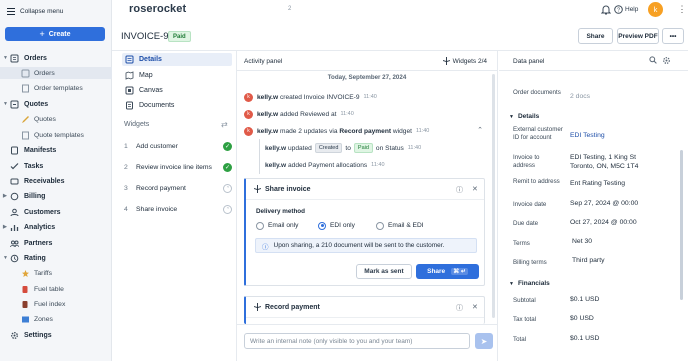  I want to click on total-value: $0.1 USD, so click(585, 338).